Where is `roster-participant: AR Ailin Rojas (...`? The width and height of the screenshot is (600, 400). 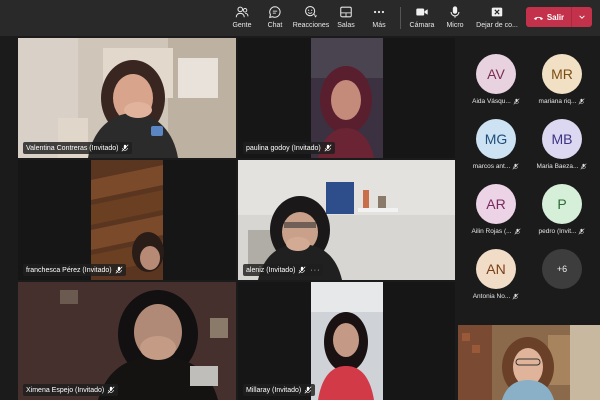
roster-participant: AR Ailin Rojas (... is located at coordinates (496, 209).